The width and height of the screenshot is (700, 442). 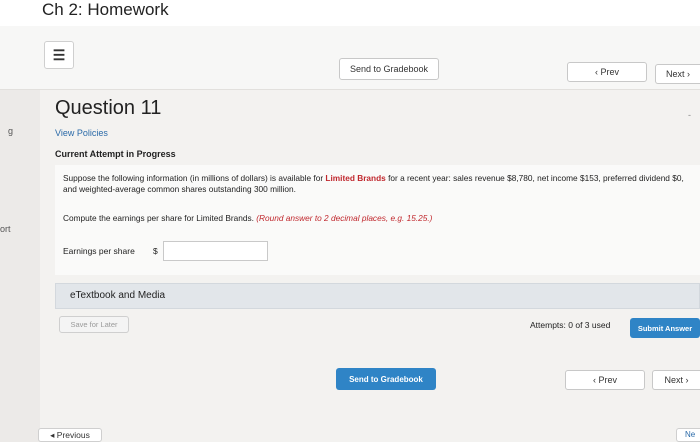 What do you see at coordinates (20, 266) in the screenshot?
I see `left-sidebar-edge: g ort` at bounding box center [20, 266].